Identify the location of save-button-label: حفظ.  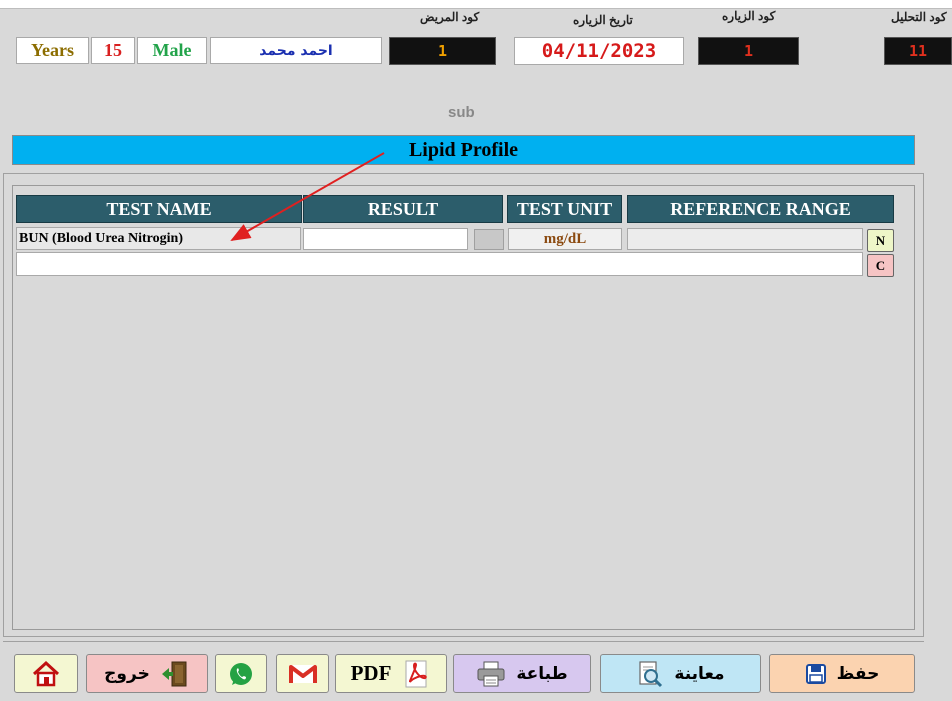
(858, 673).